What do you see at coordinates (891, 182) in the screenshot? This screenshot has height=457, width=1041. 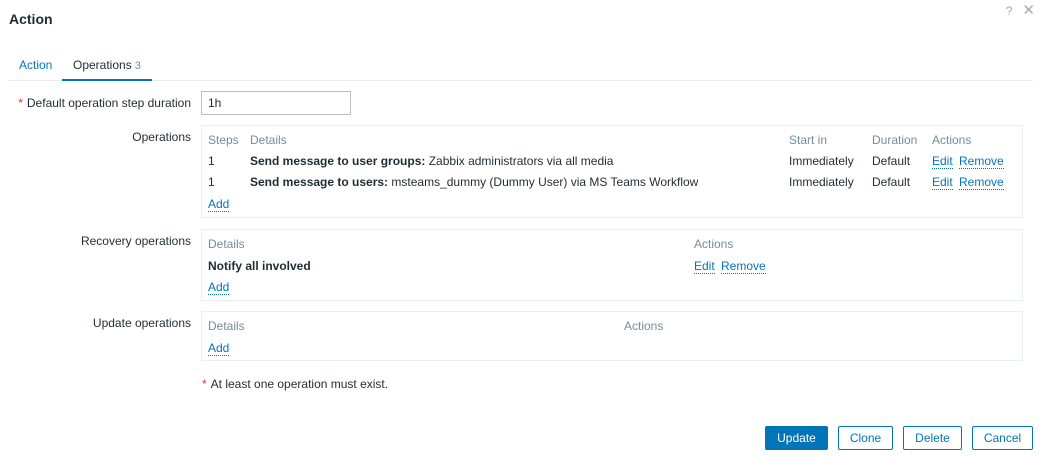 I see `row2-duration: Default` at bounding box center [891, 182].